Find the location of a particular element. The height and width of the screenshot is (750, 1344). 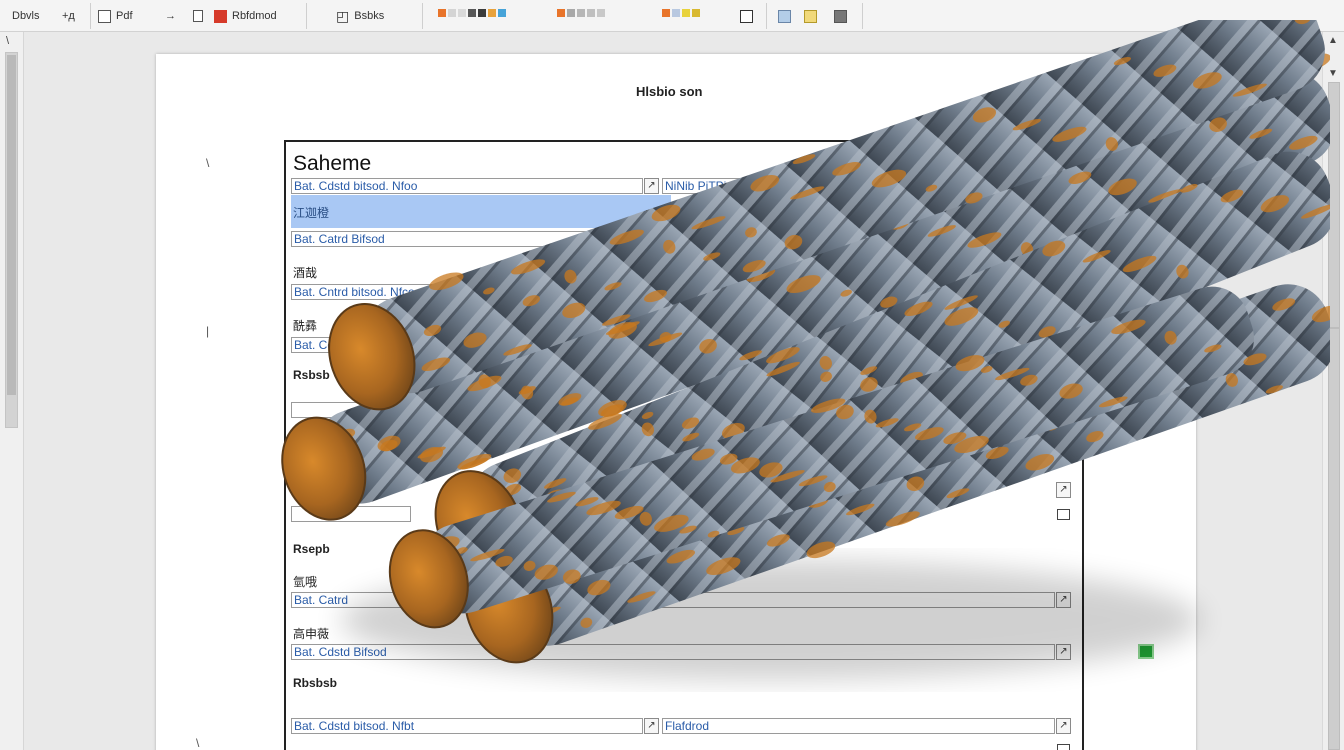

grid-button is located at coordinates (810, 16).